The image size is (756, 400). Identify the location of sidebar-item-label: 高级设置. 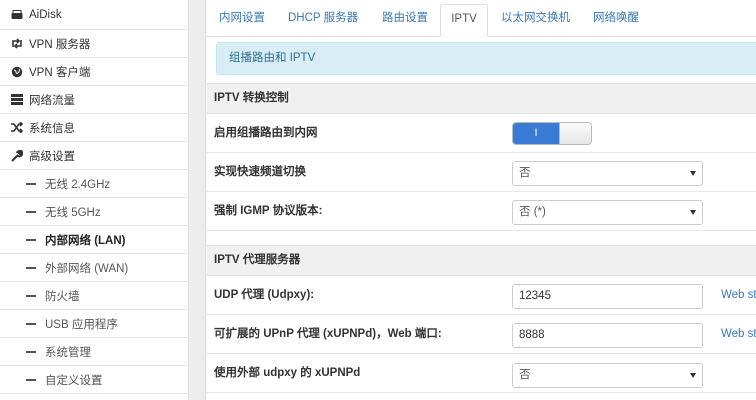
(52, 156).